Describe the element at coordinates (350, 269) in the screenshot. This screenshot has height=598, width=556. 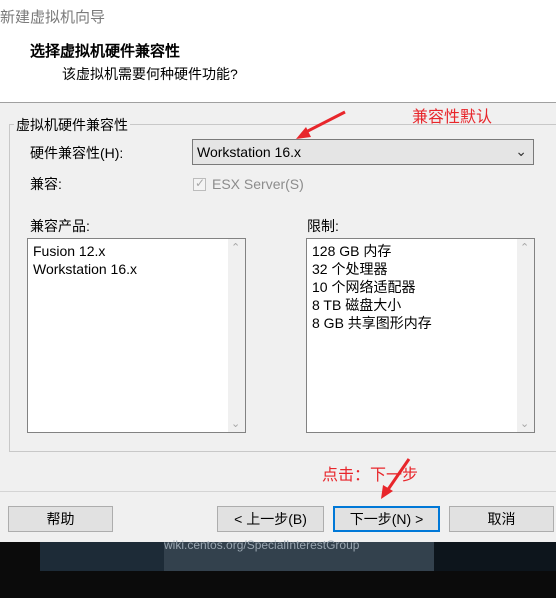
I see `limit-item: 32 个处理器` at that location.